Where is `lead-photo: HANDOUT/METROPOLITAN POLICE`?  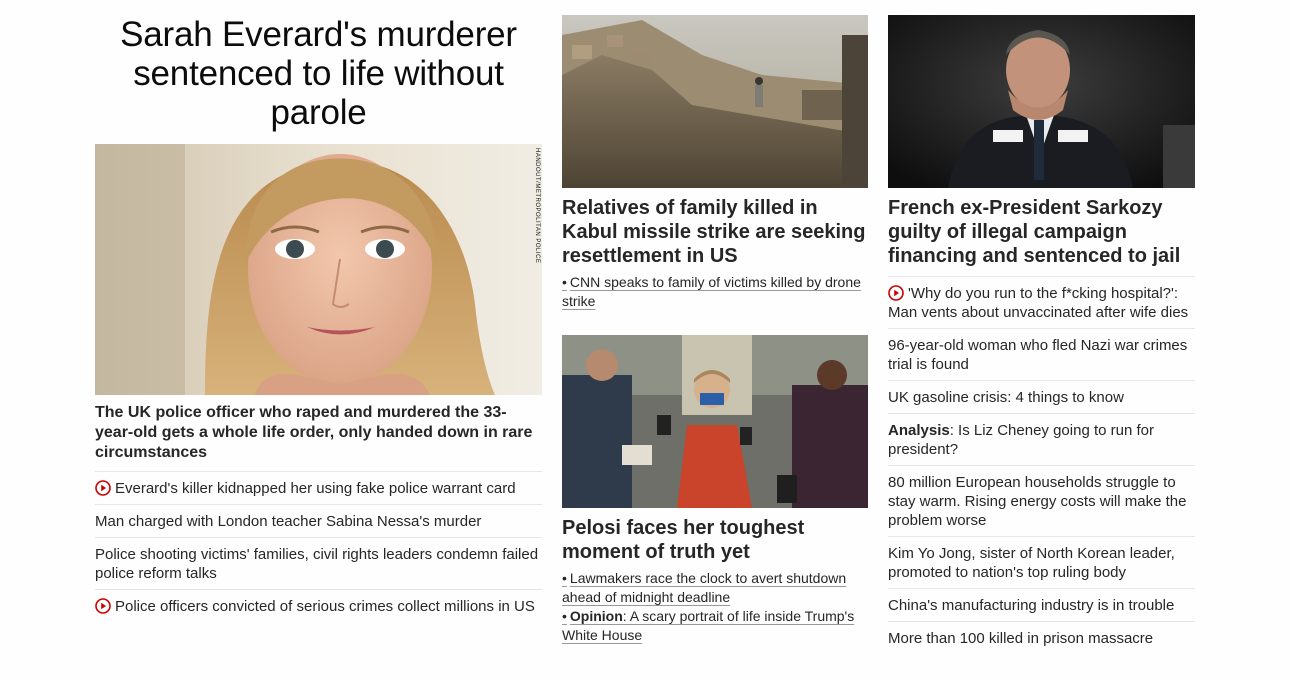 lead-photo: HANDOUT/METROPOLITAN POLICE is located at coordinates (318, 269).